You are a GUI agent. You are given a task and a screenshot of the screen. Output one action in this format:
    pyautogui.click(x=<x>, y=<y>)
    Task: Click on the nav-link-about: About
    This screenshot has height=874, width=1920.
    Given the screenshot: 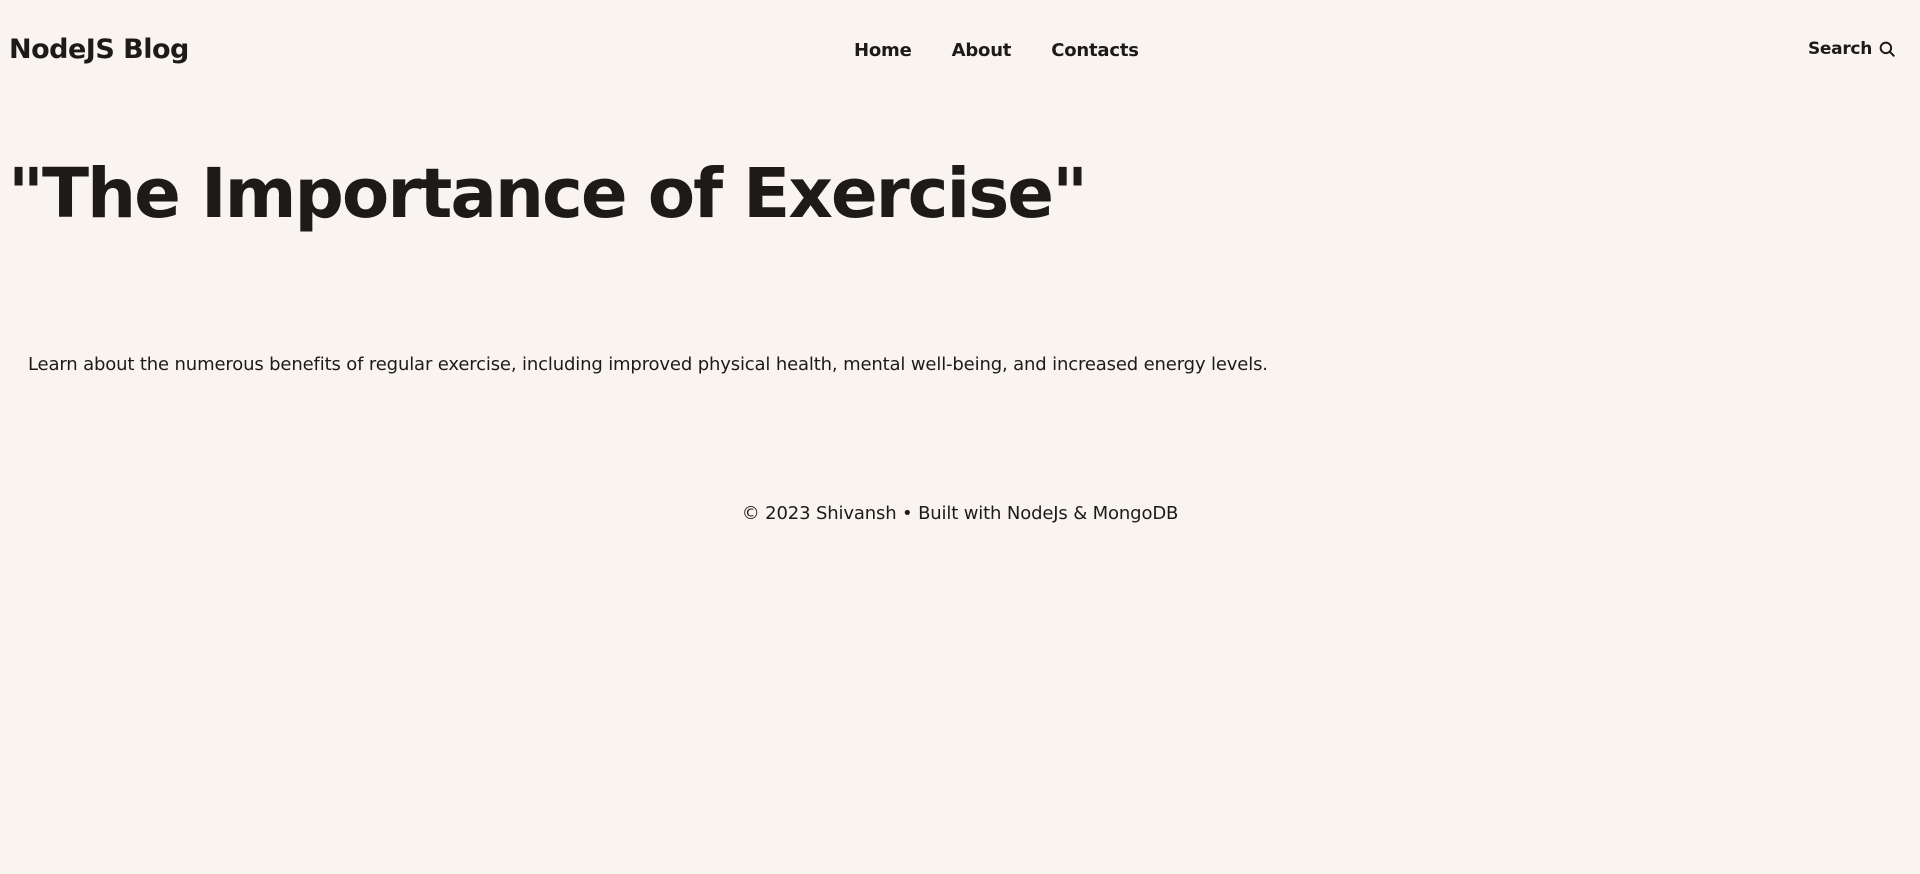 What is the action you would take?
    pyautogui.click(x=982, y=50)
    